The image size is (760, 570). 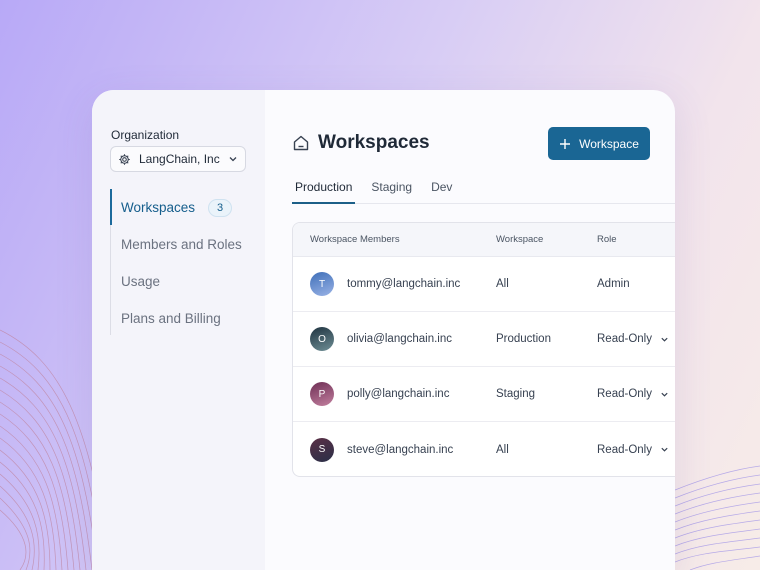 What do you see at coordinates (322, 284) in the screenshot?
I see `avatar: T` at bounding box center [322, 284].